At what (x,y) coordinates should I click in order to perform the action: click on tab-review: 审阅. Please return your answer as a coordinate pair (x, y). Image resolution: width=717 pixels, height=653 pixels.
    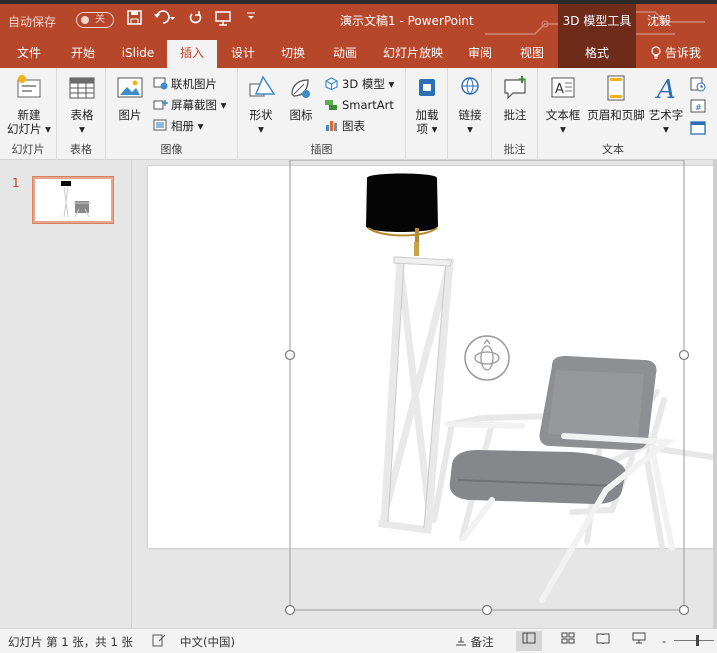
    Looking at the image, I should click on (480, 54).